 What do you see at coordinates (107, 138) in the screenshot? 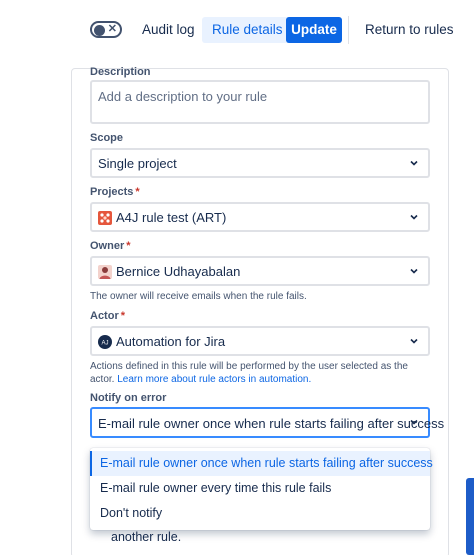
I see `scope-label: Scope` at bounding box center [107, 138].